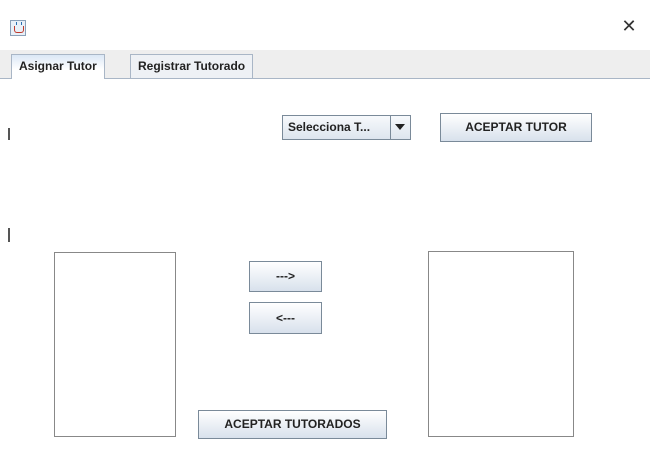 This screenshot has width=650, height=467. Describe the element at coordinates (325, 25) in the screenshot. I see `title-bar: ✕` at that location.